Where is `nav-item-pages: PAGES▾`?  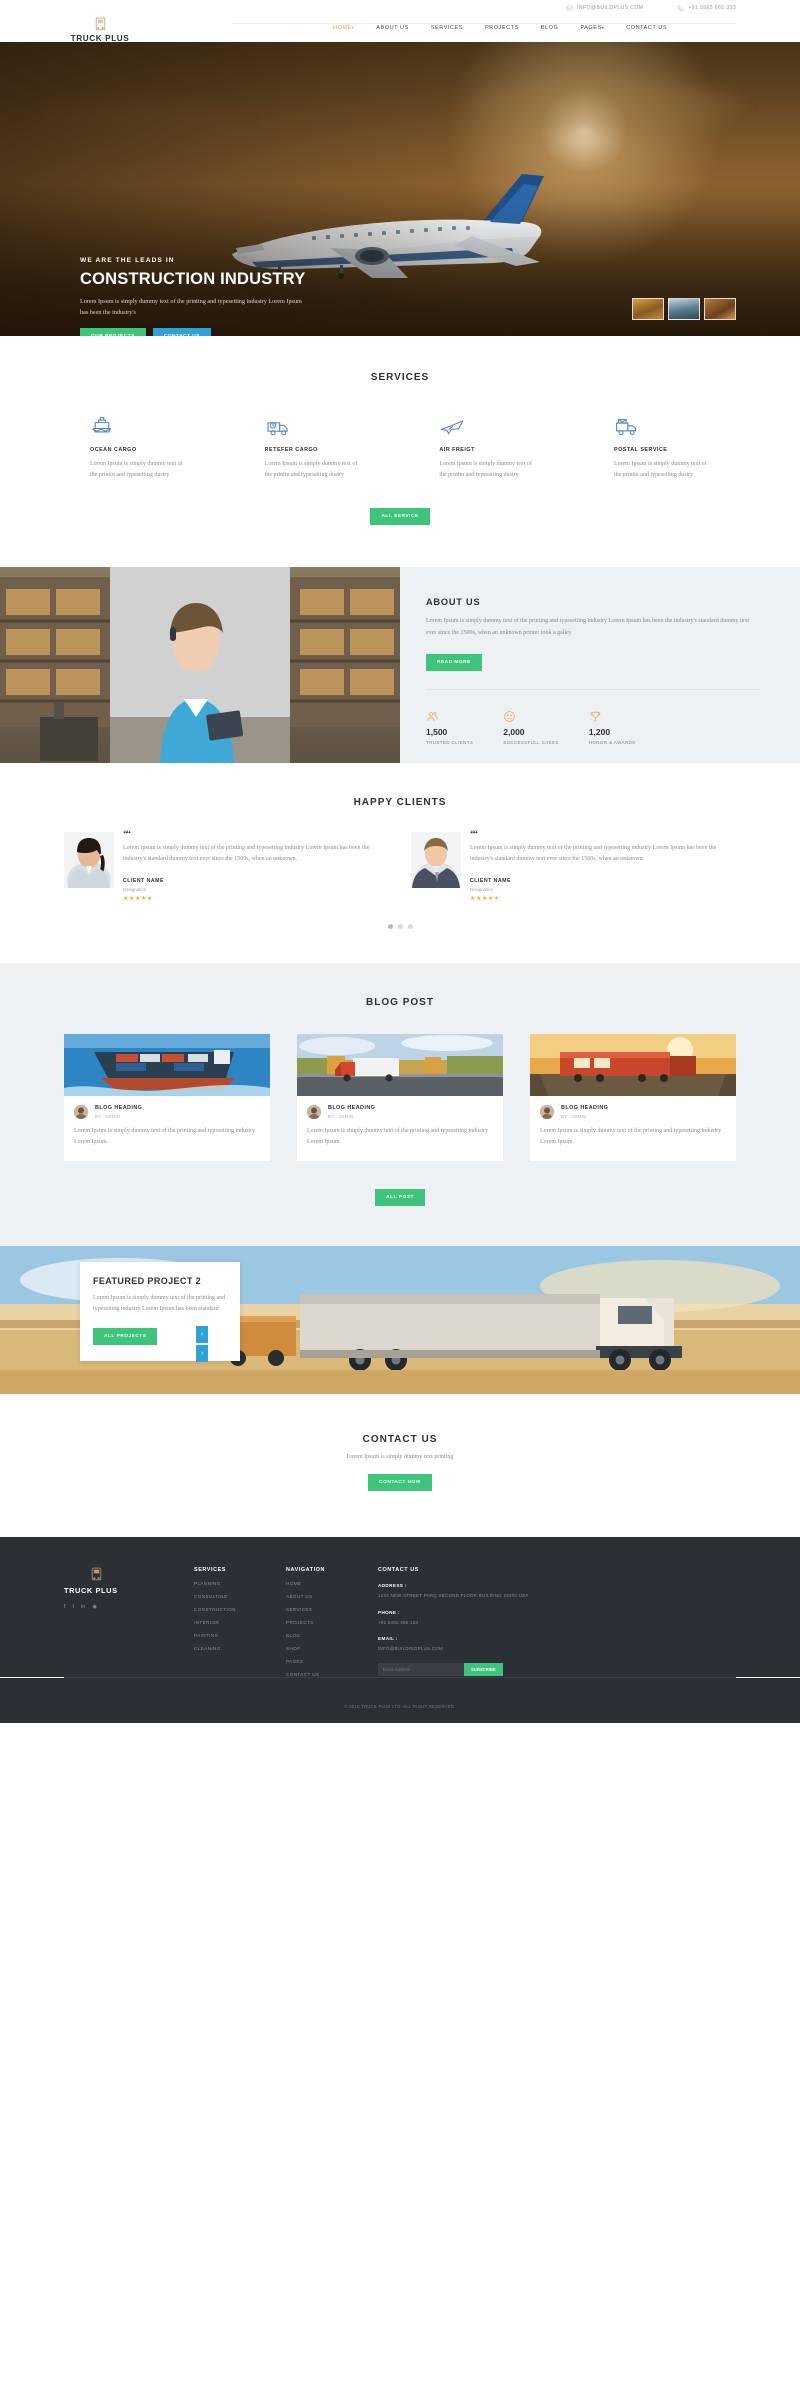
nav-item-pages: PAGES▾ is located at coordinates (592, 28).